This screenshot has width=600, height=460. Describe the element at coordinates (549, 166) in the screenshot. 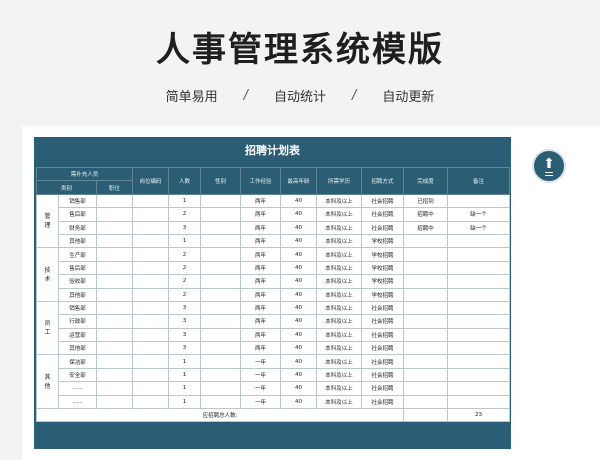

I see `back-to-top-button: ⬆` at that location.